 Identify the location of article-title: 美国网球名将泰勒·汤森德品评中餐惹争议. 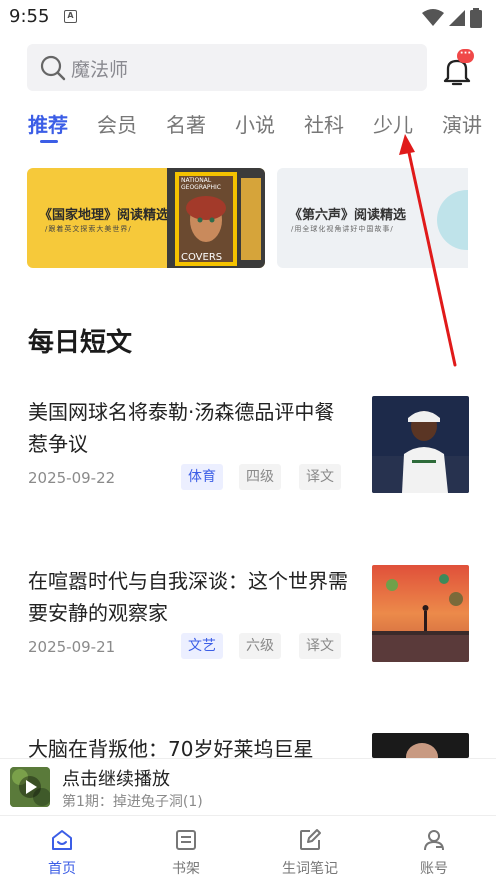
(181, 428).